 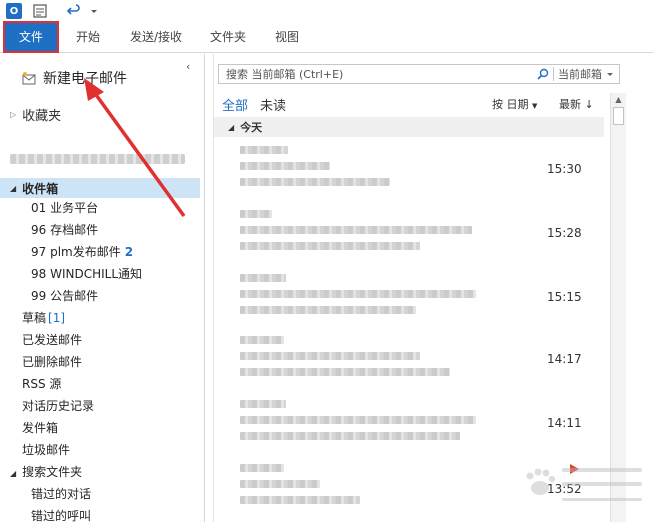 I want to click on folder-sent: 已发送邮件, so click(x=52, y=340).